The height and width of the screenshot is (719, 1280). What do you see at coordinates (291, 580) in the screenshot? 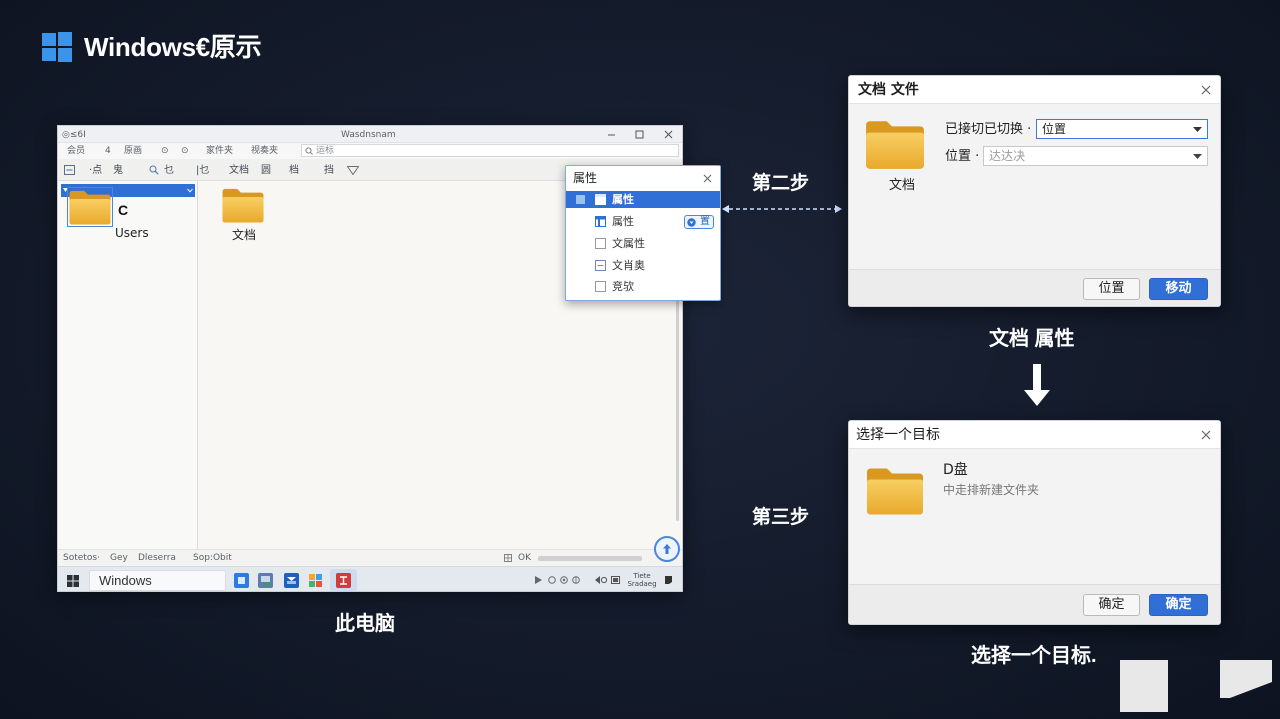
I see `mail-icon` at bounding box center [291, 580].